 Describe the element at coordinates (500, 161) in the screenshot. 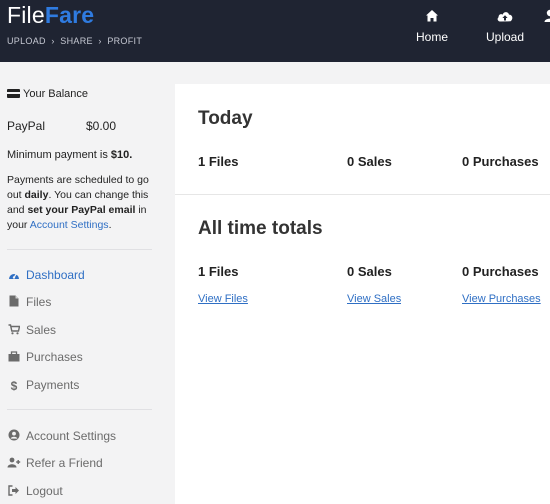

I see `today-purchases-count: 0 Purchases` at that location.